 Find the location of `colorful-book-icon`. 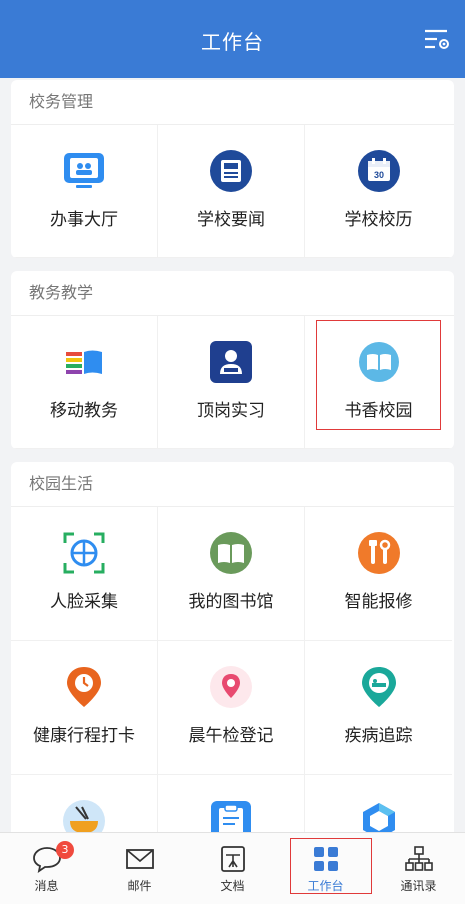

colorful-book-icon is located at coordinates (84, 362).